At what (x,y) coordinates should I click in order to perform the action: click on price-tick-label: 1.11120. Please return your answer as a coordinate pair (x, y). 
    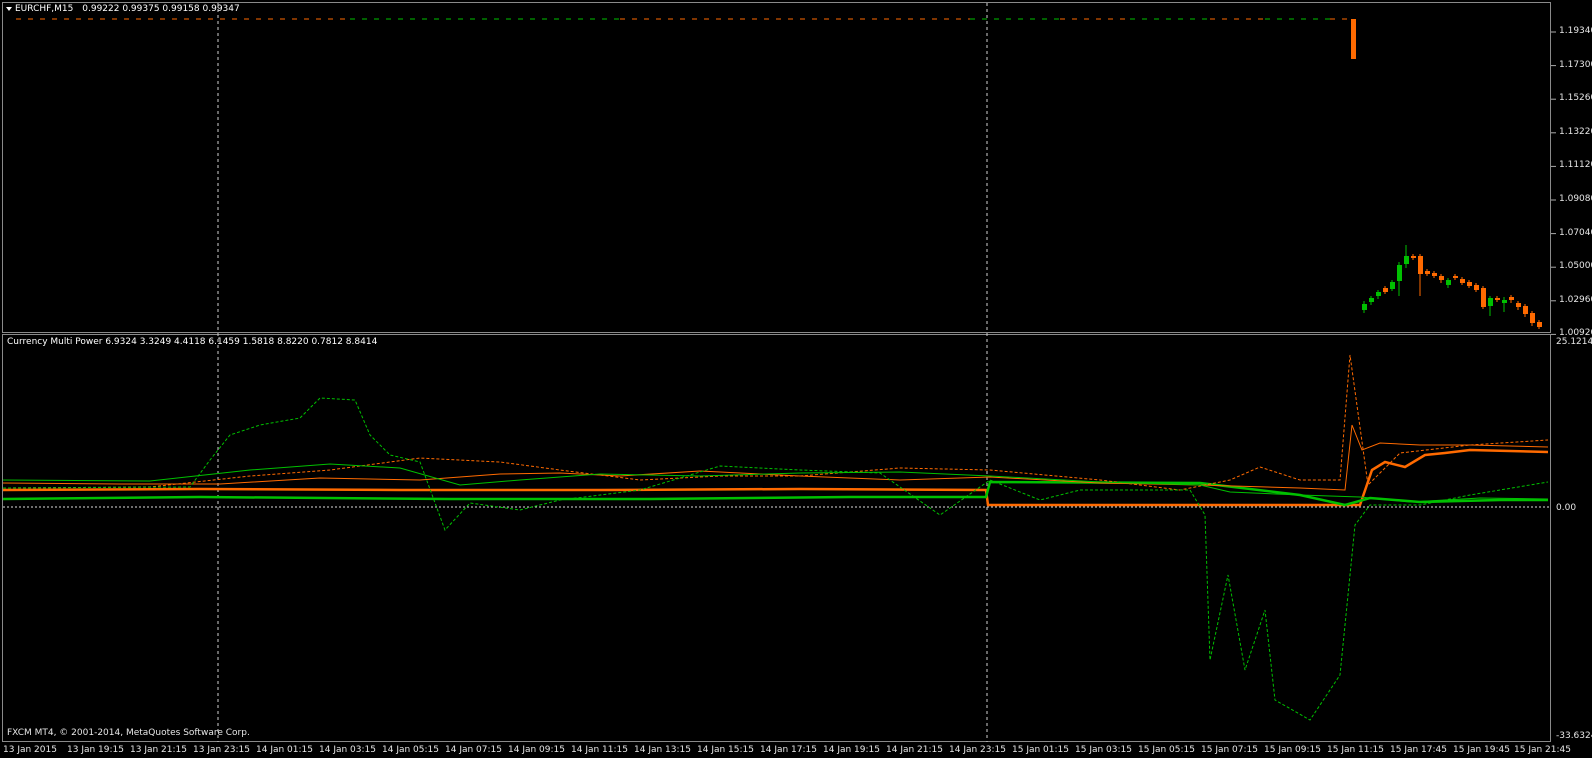
    Looking at the image, I should click on (1575, 165).